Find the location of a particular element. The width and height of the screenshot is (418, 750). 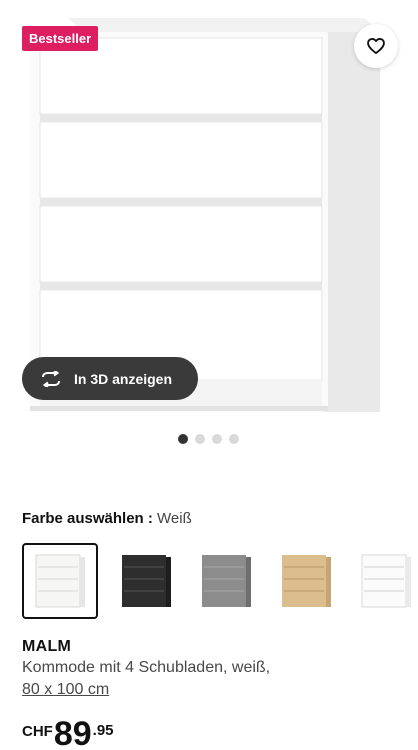

swatch-oak-veneer is located at coordinates (306, 581).